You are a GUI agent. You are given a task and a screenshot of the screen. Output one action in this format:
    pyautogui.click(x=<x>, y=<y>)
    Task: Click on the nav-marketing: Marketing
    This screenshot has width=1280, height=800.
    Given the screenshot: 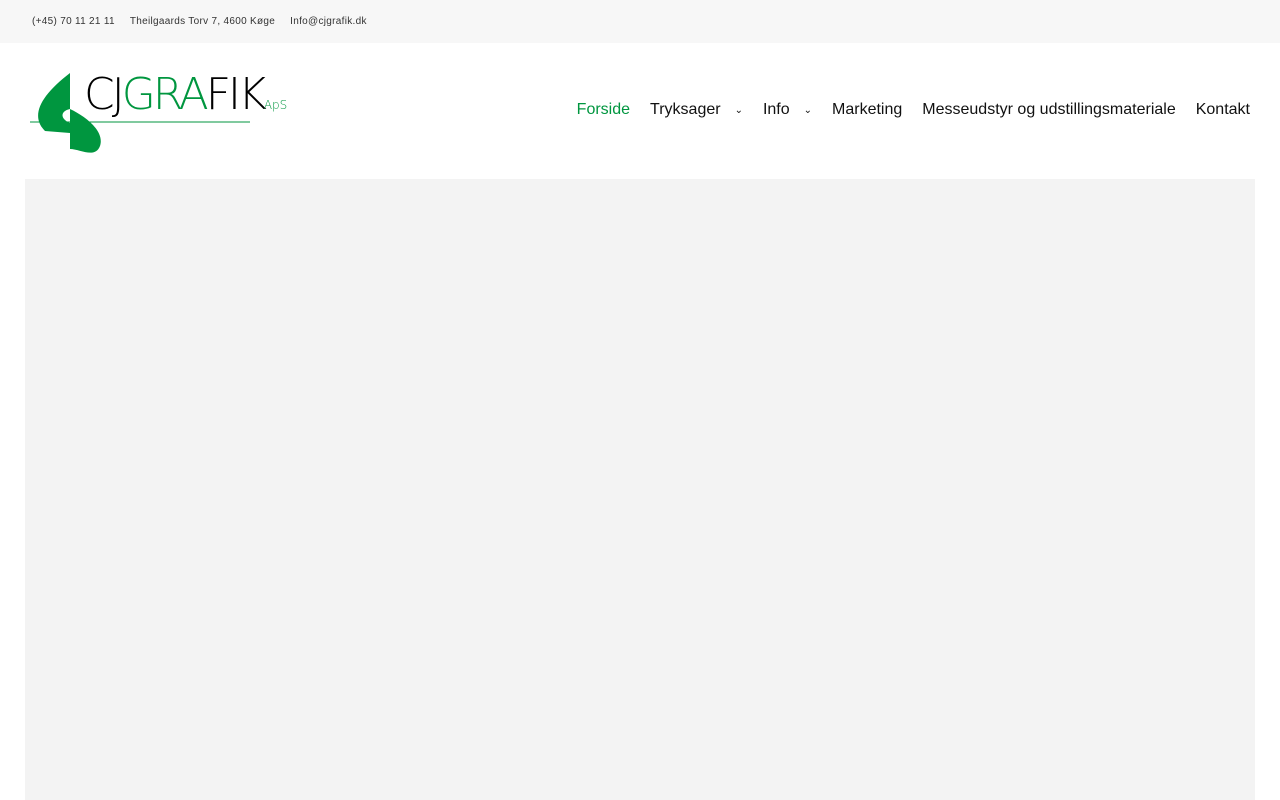 What is the action you would take?
    pyautogui.click(x=867, y=110)
    